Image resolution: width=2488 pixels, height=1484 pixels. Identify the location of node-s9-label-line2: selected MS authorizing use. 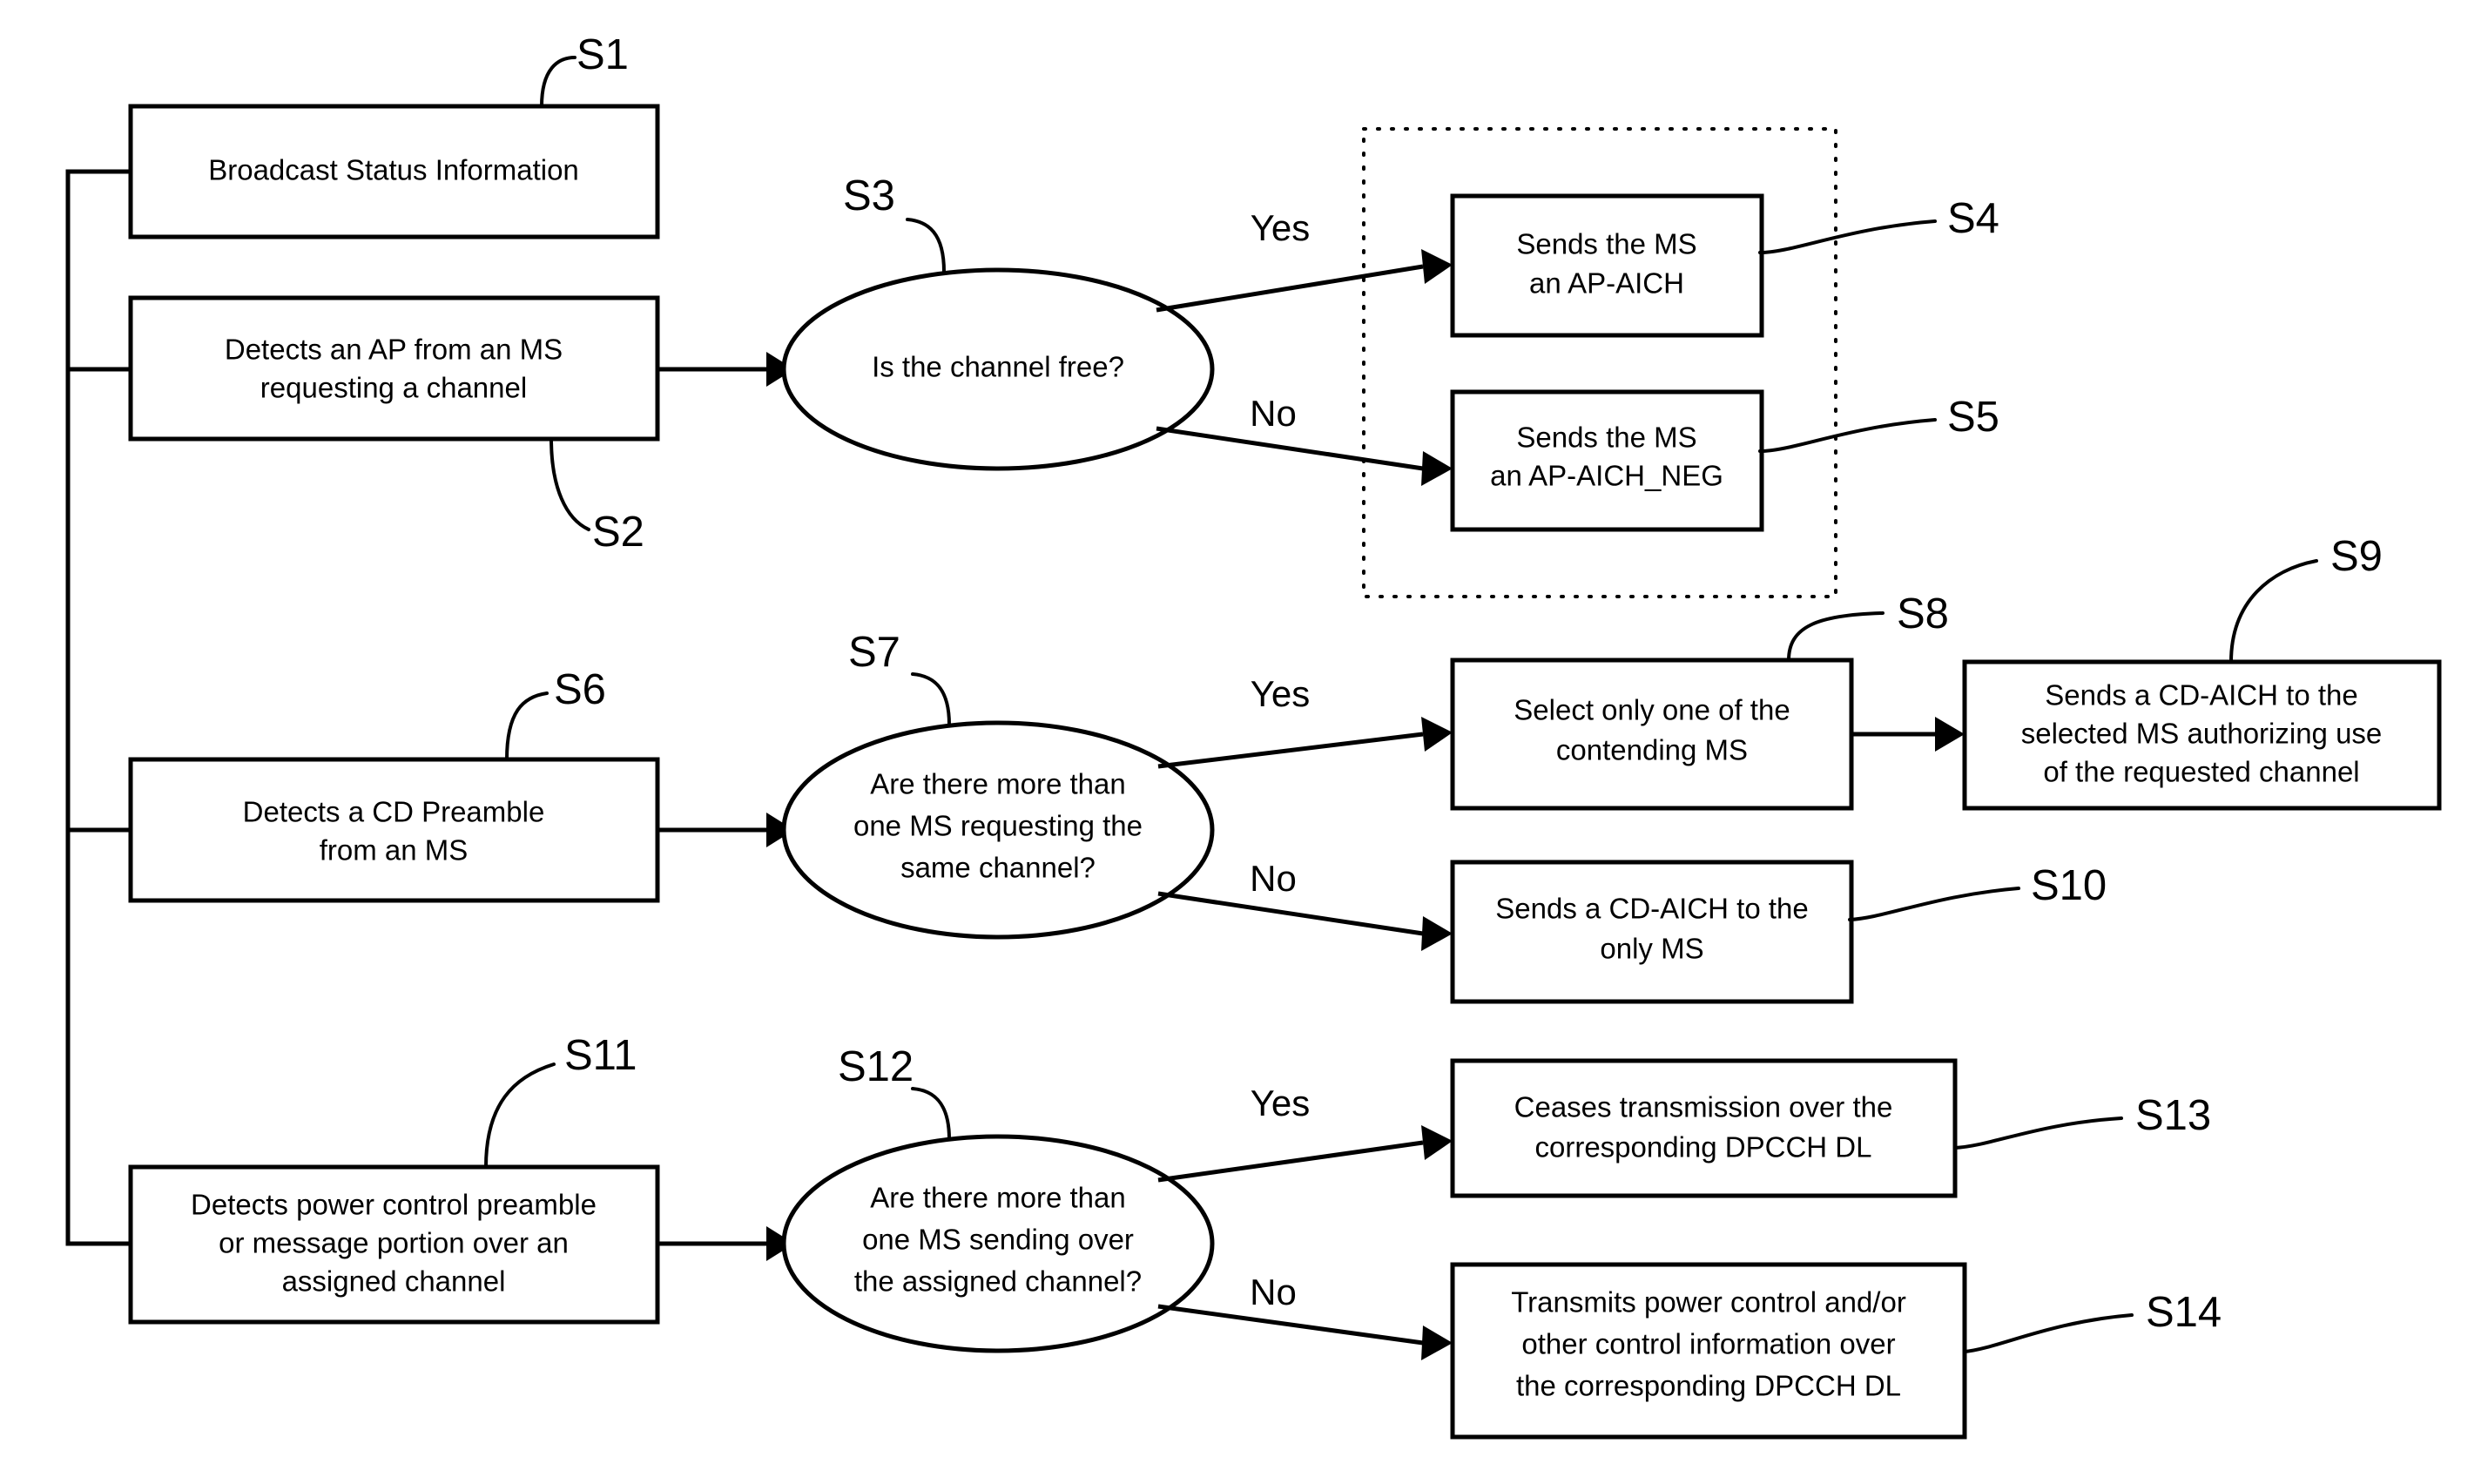
(2202, 734).